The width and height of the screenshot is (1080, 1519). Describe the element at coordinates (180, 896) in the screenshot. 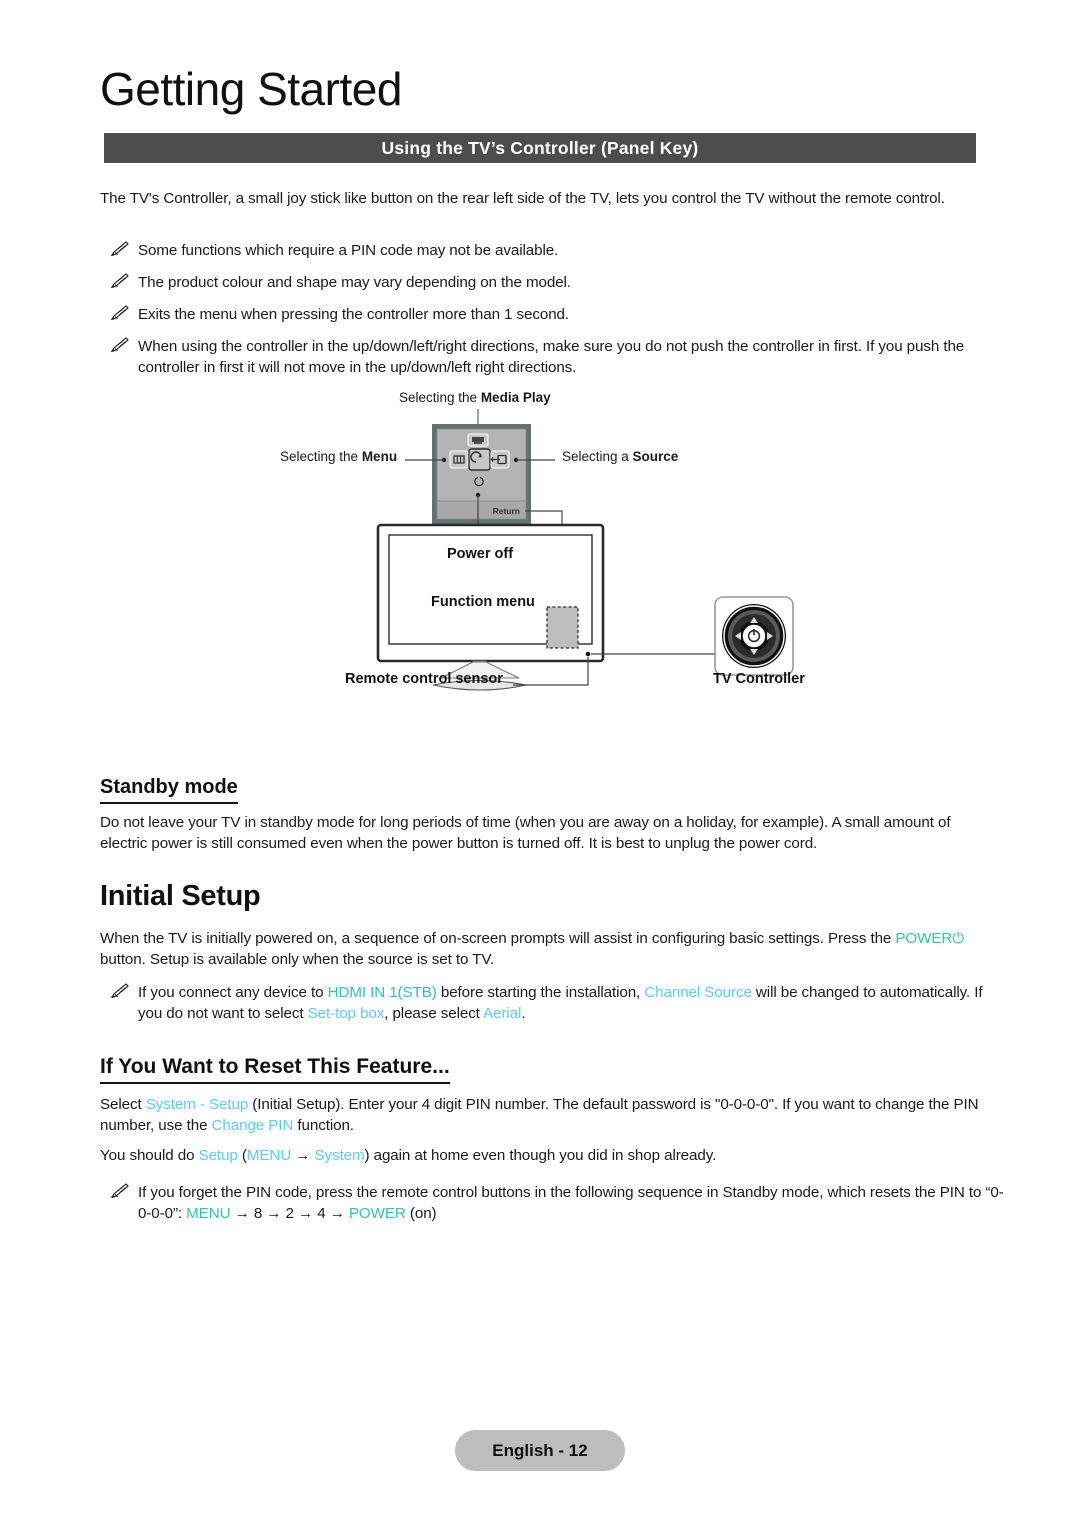

I see `initial-setup-heading: Initial Setup` at that location.